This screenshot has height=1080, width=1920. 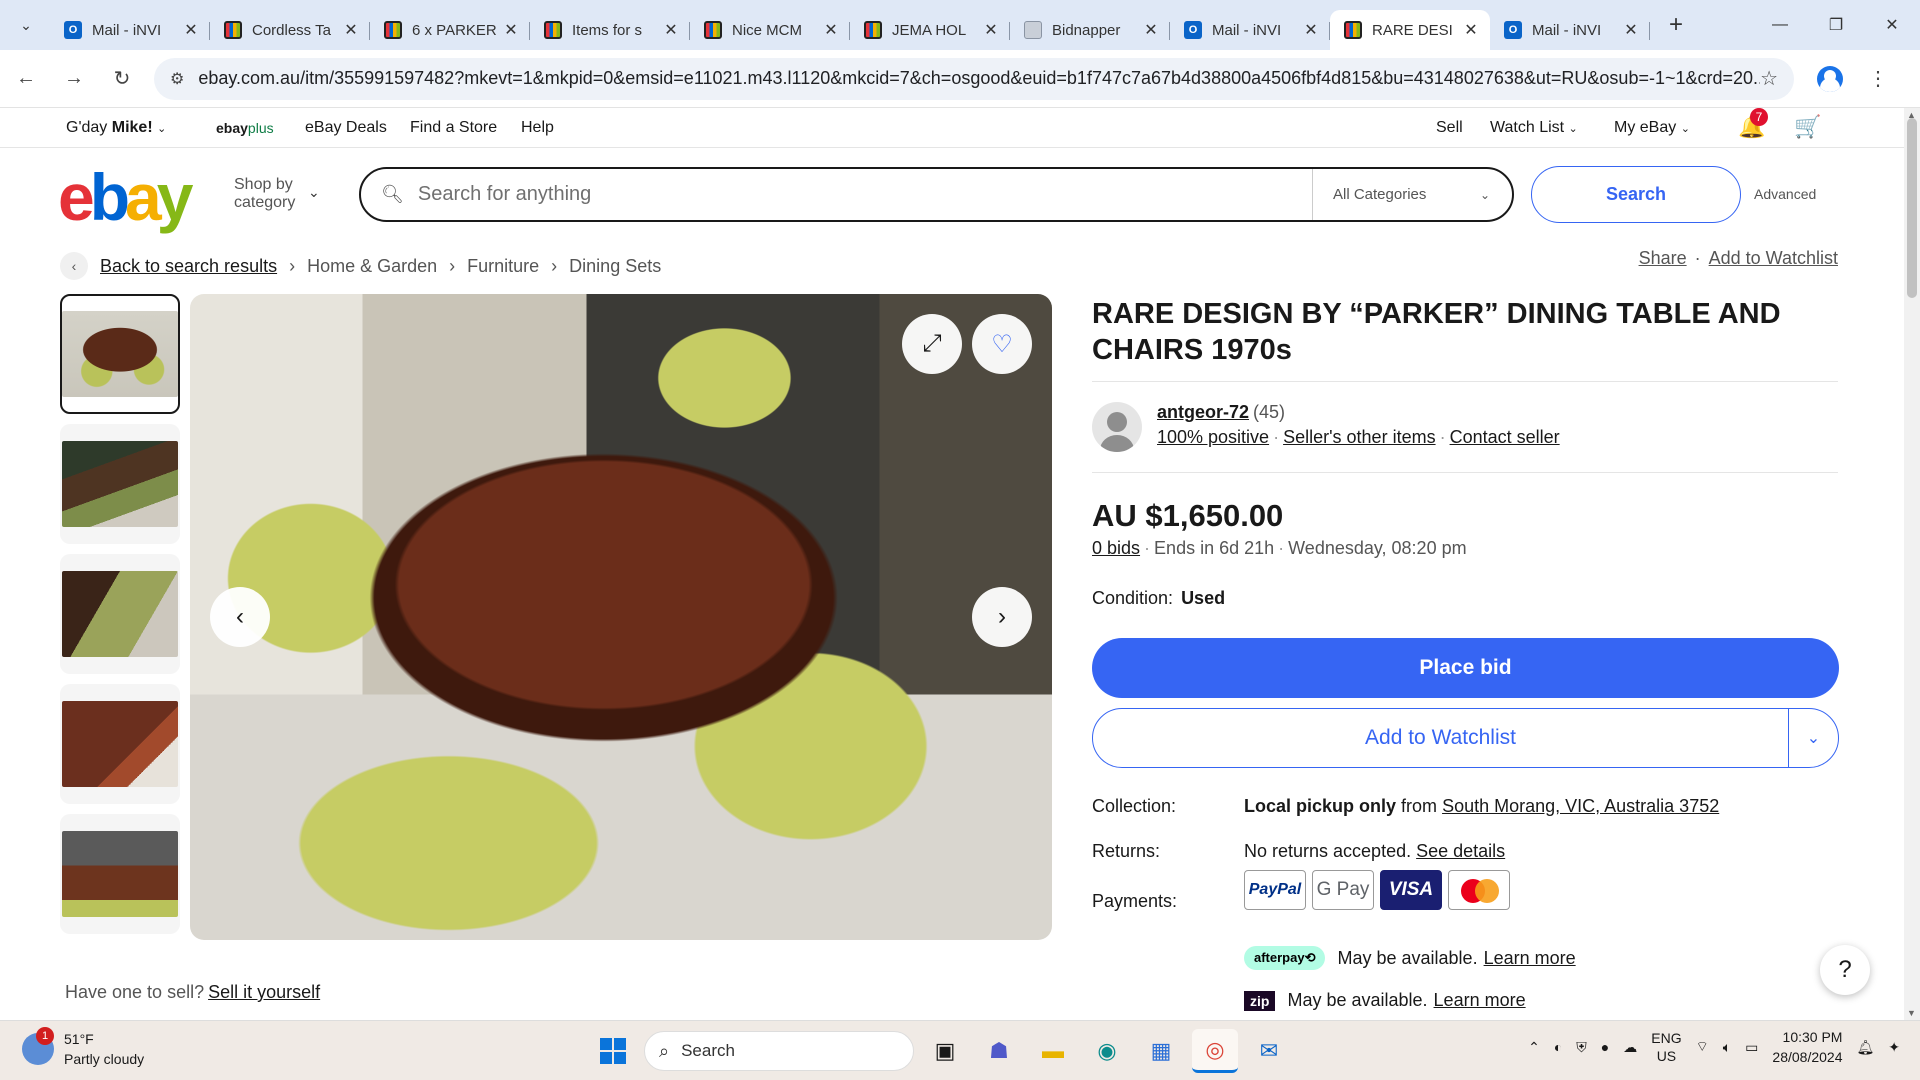 What do you see at coordinates (74, 79) in the screenshot?
I see `forward-icon: →` at bounding box center [74, 79].